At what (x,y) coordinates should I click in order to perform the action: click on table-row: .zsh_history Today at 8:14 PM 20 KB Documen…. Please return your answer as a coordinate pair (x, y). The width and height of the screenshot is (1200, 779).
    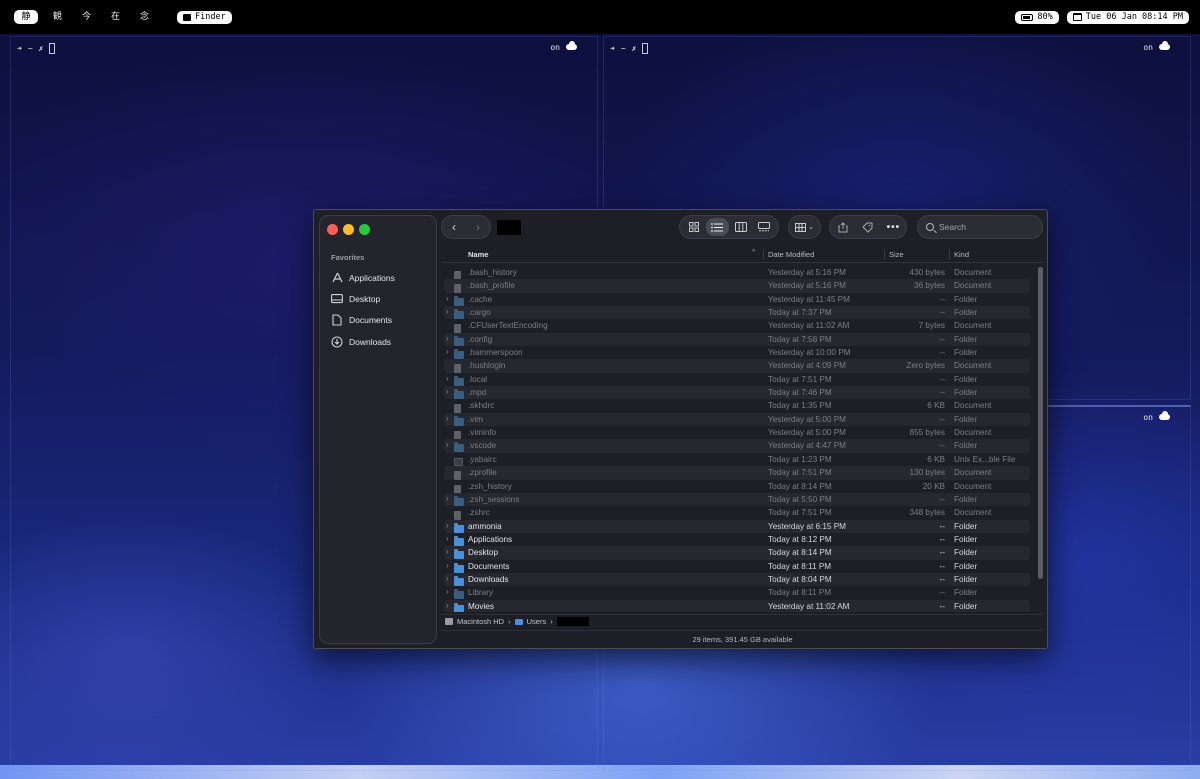
    Looking at the image, I should click on (737, 487).